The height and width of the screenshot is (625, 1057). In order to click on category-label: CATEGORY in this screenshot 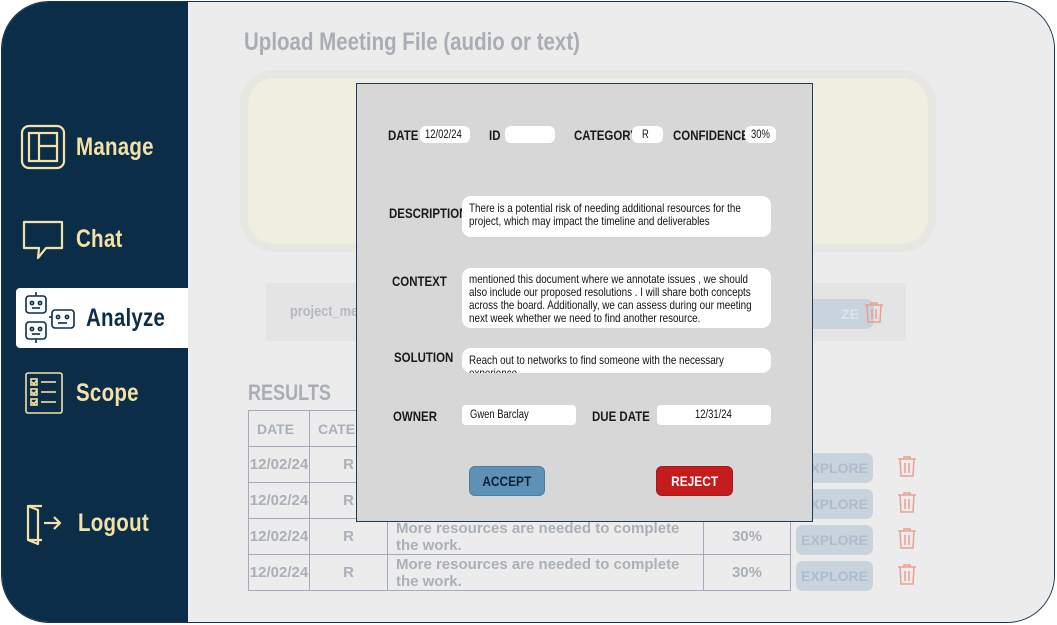, I will do `click(606, 135)`.